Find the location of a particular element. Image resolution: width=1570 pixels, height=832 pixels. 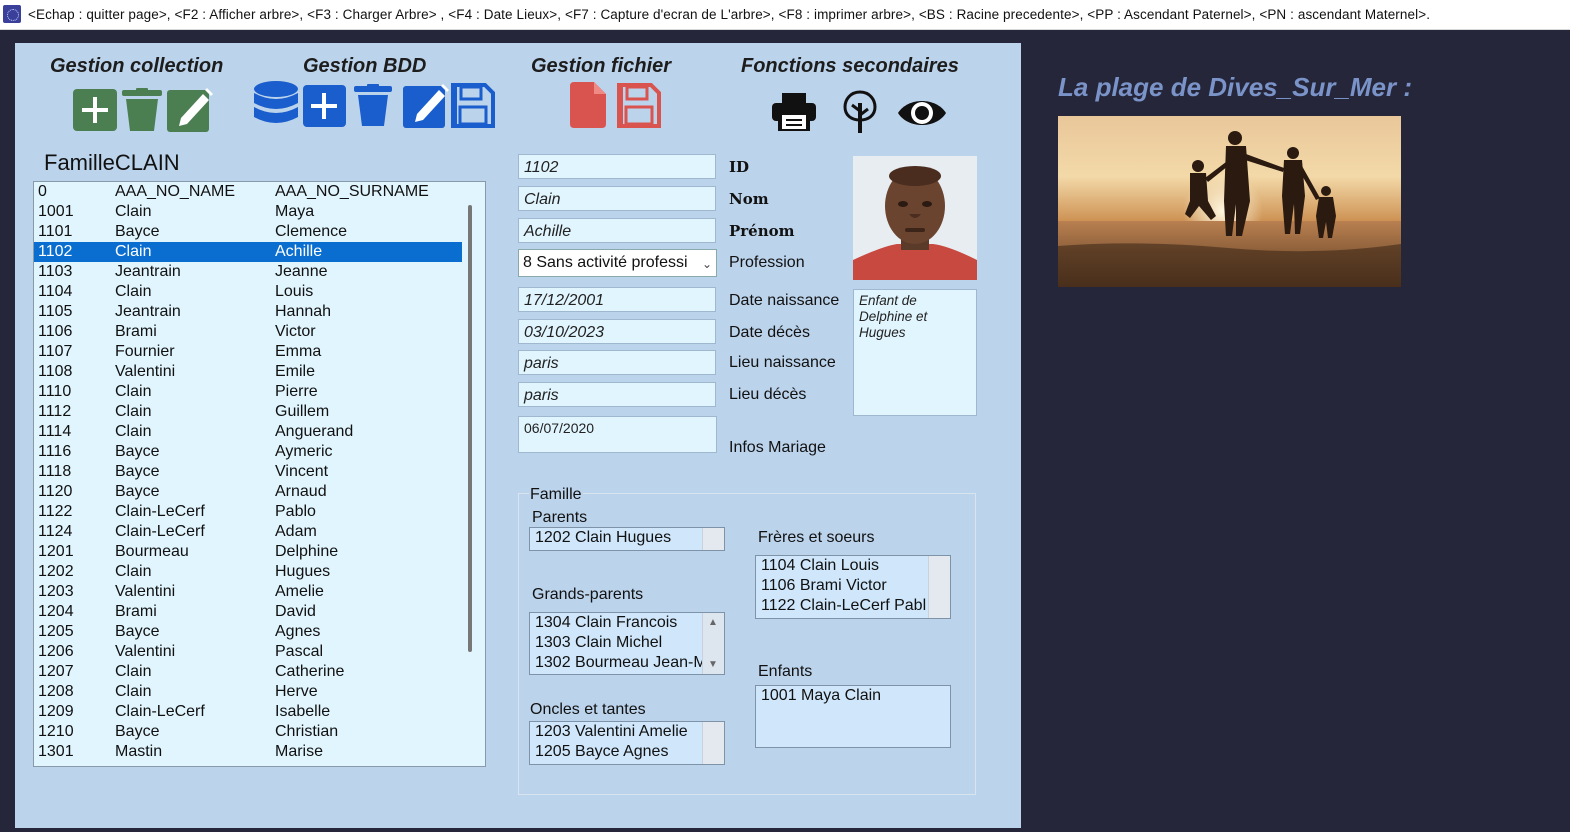

person-row: 1206 Valentini Pascal is located at coordinates (259, 652).